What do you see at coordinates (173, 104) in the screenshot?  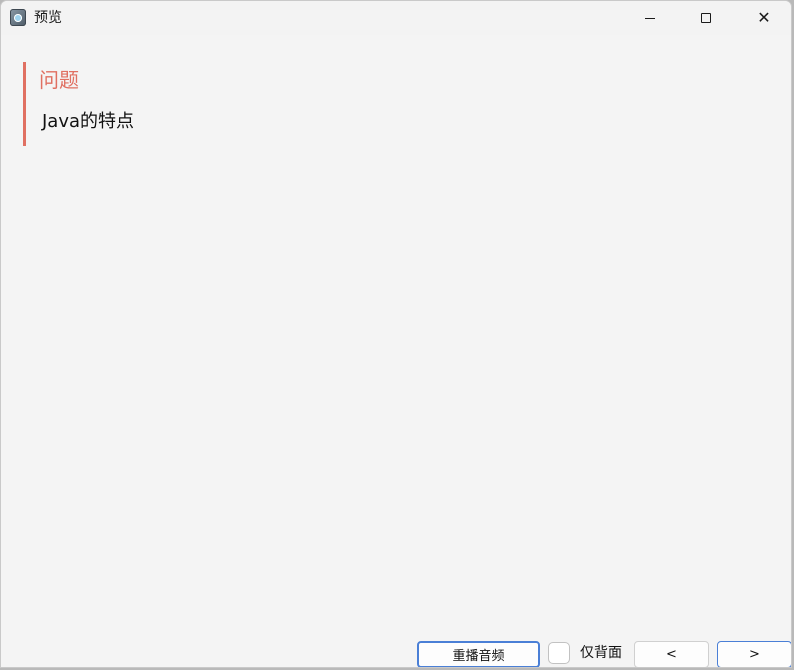 I see `question-block: 问题 Java的特点` at bounding box center [173, 104].